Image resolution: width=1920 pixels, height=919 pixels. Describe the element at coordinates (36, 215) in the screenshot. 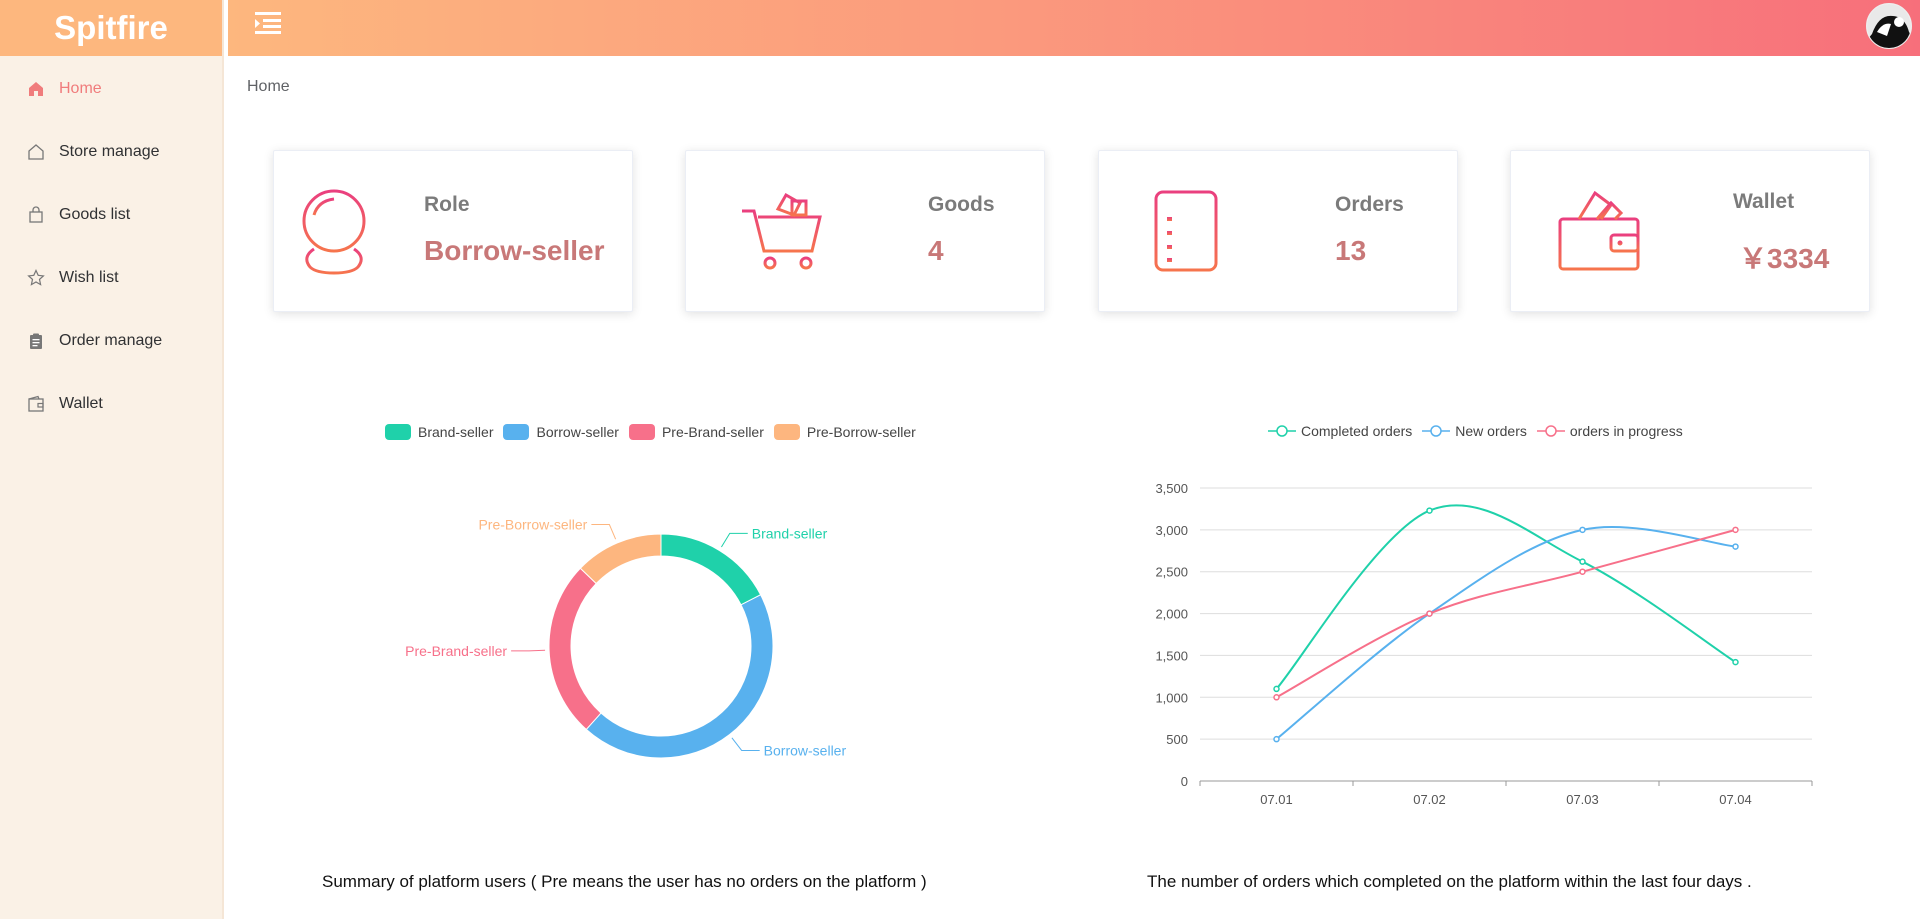

I see `shopping-bag-icon` at that location.